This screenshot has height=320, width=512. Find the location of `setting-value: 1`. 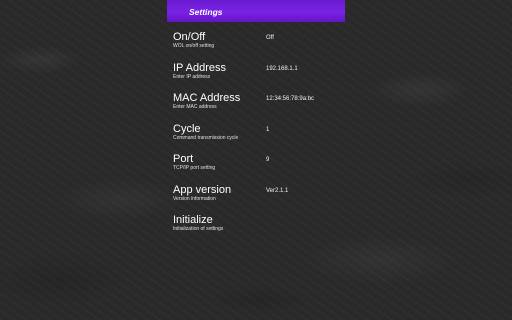

setting-value: 1 is located at coordinates (268, 129).